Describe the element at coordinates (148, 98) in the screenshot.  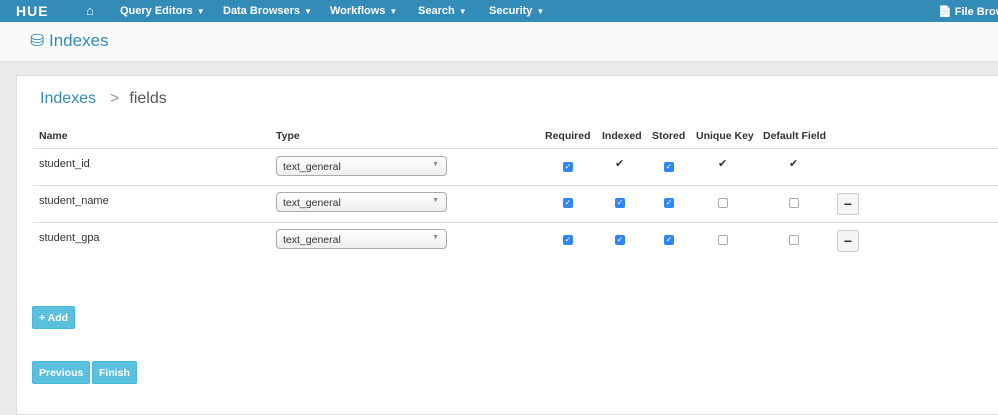
I see `breadcrumb-current: fields` at that location.